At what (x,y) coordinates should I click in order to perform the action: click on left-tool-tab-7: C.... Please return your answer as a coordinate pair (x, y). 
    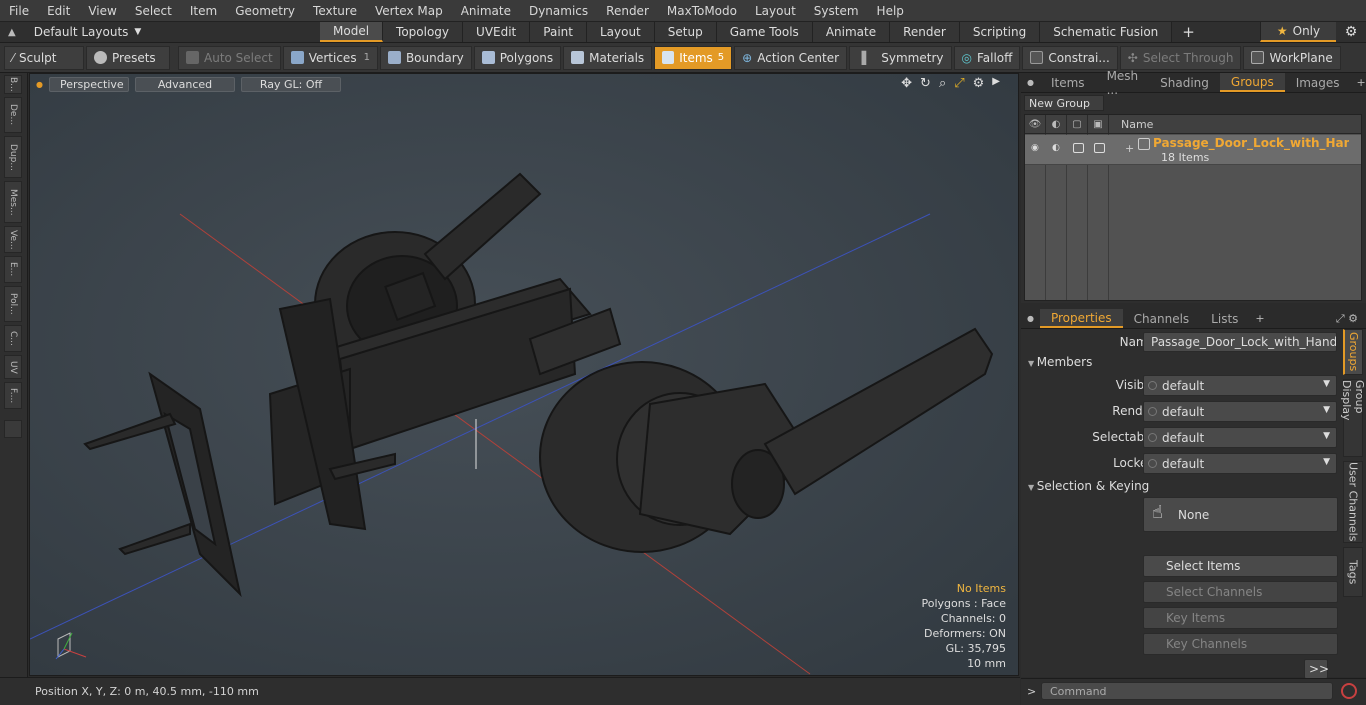
    Looking at the image, I should click on (13, 338).